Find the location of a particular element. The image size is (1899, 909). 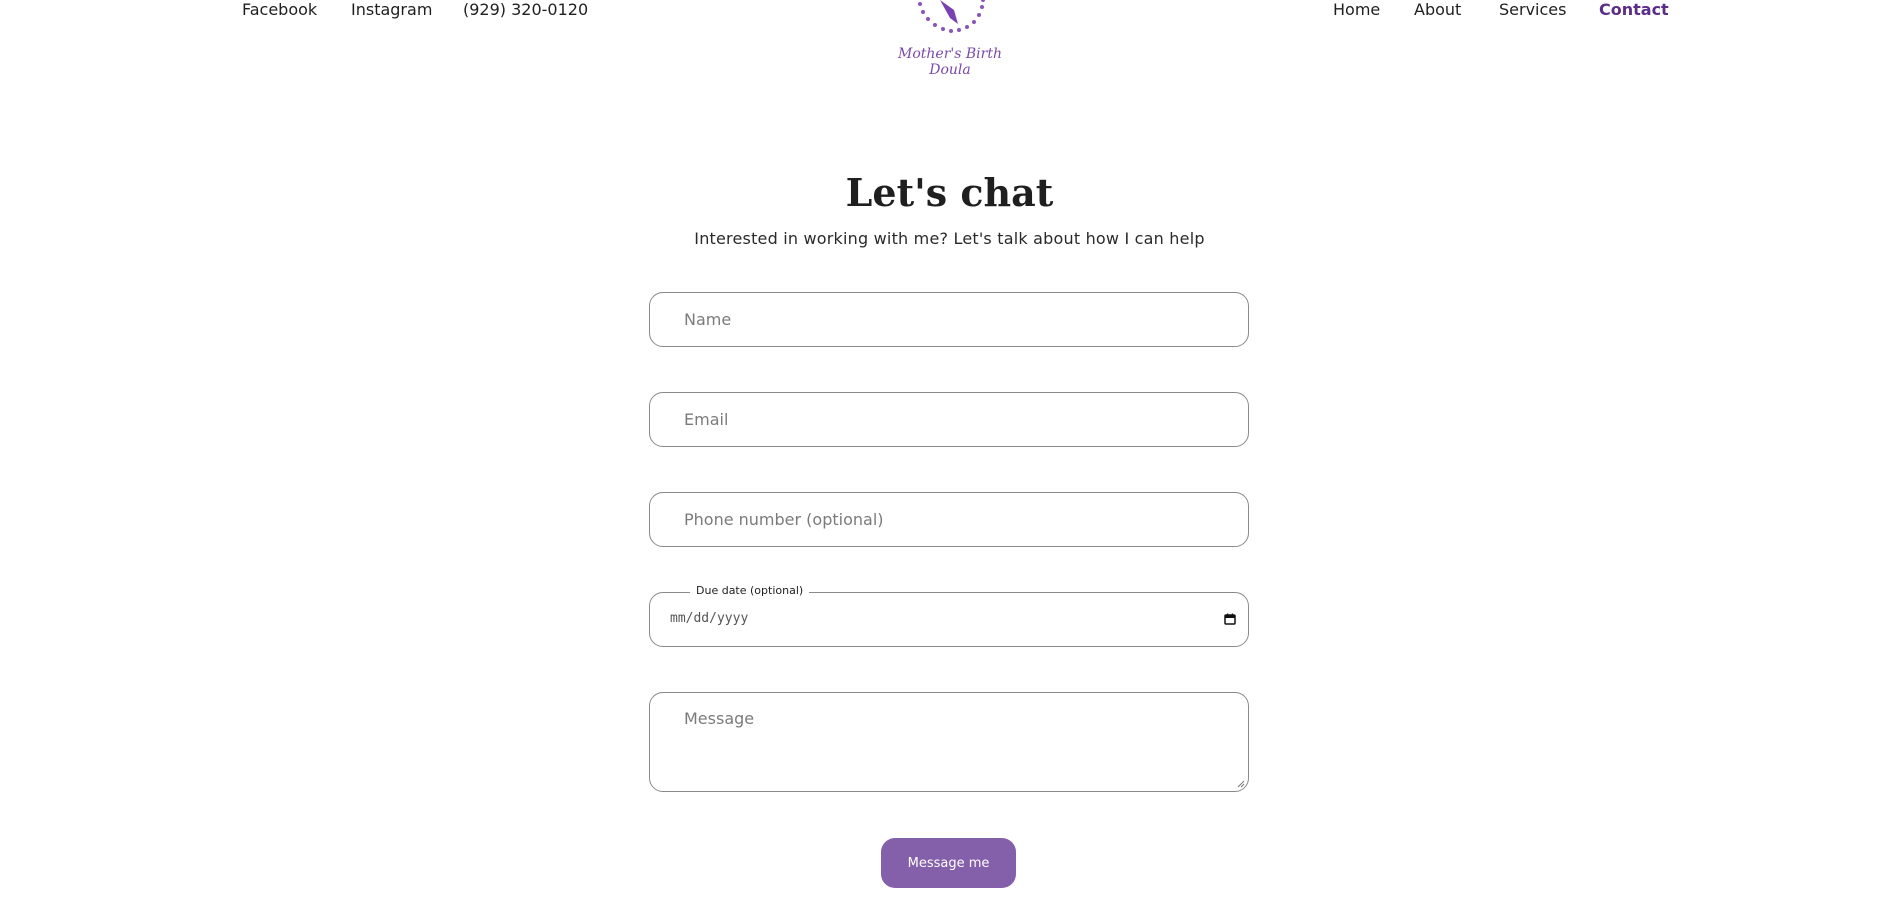

page-title: Let's chat is located at coordinates (949, 192).